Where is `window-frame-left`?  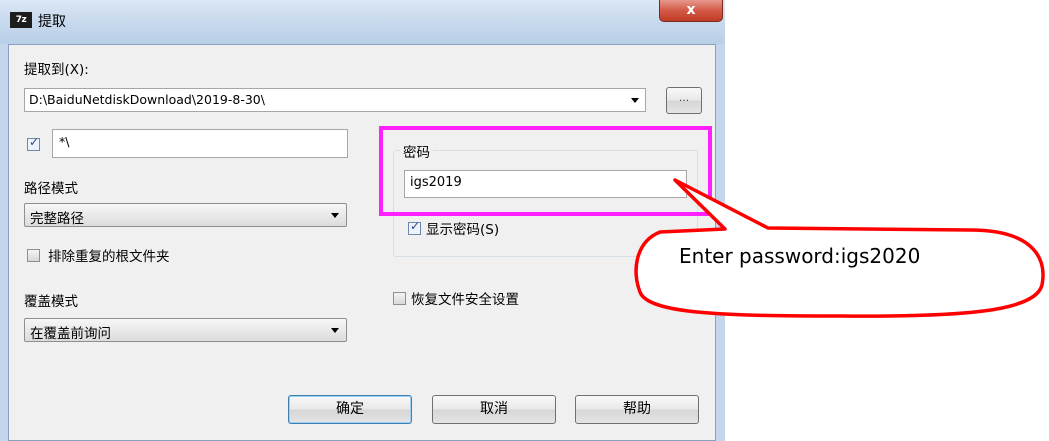 window-frame-left is located at coordinates (4, 242).